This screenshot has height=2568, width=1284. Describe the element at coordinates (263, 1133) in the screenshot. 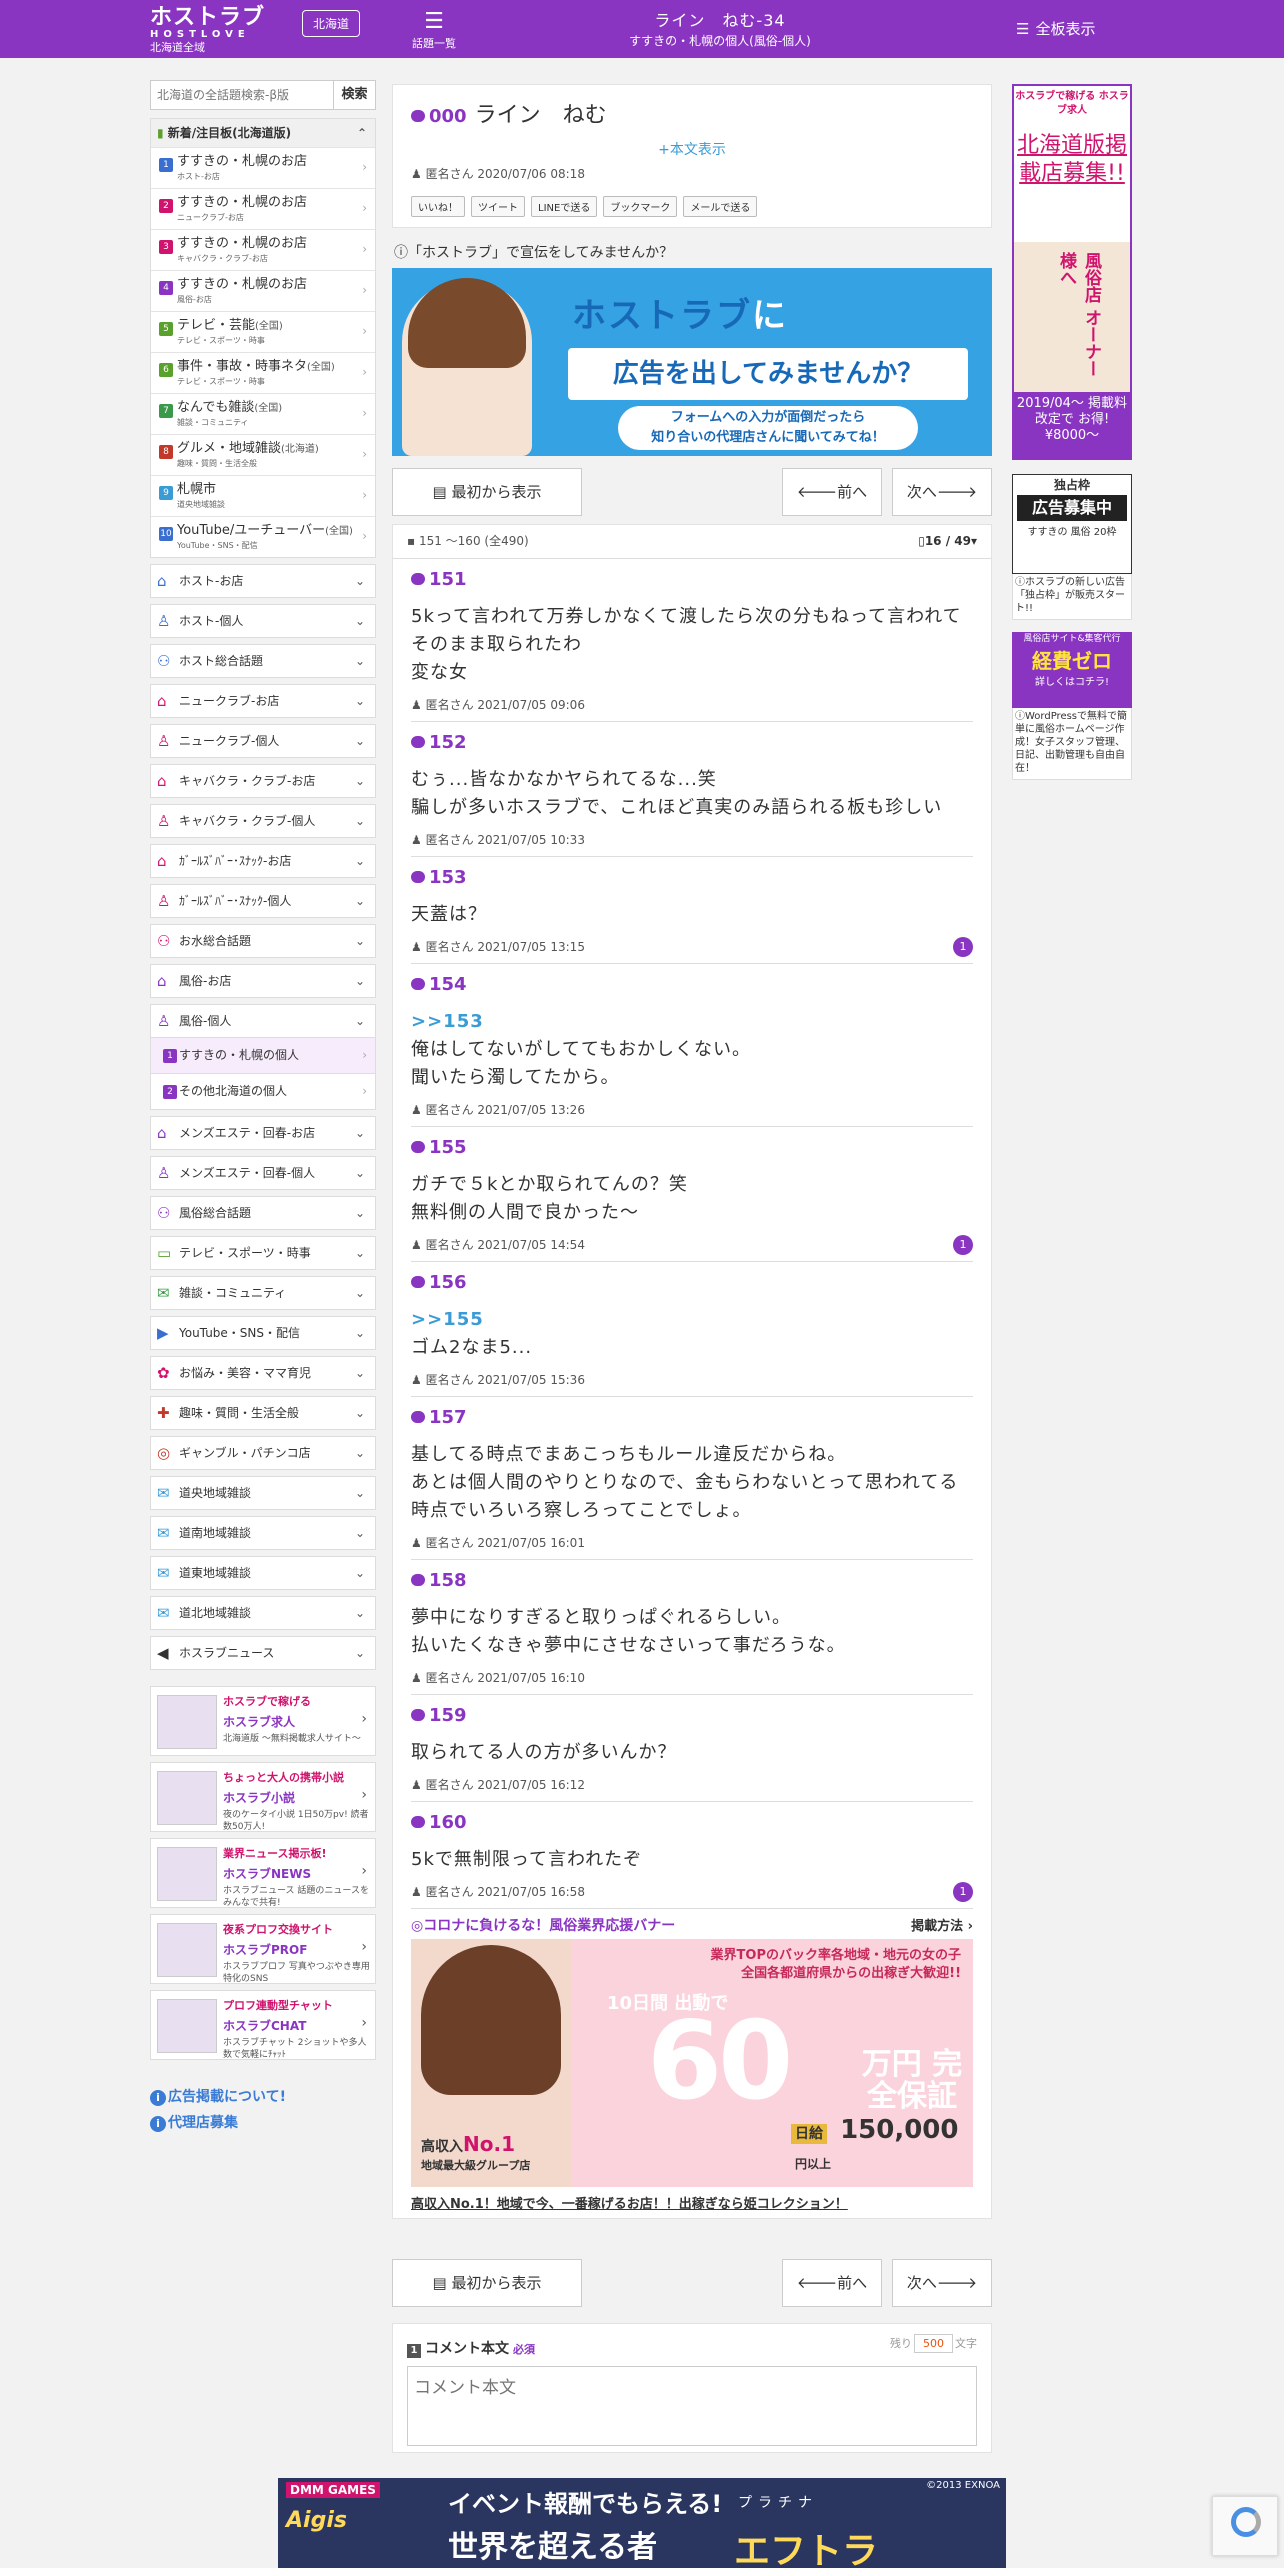

I see `category-item: ⌂ メンズエステ・回春-お店 ⌄` at that location.